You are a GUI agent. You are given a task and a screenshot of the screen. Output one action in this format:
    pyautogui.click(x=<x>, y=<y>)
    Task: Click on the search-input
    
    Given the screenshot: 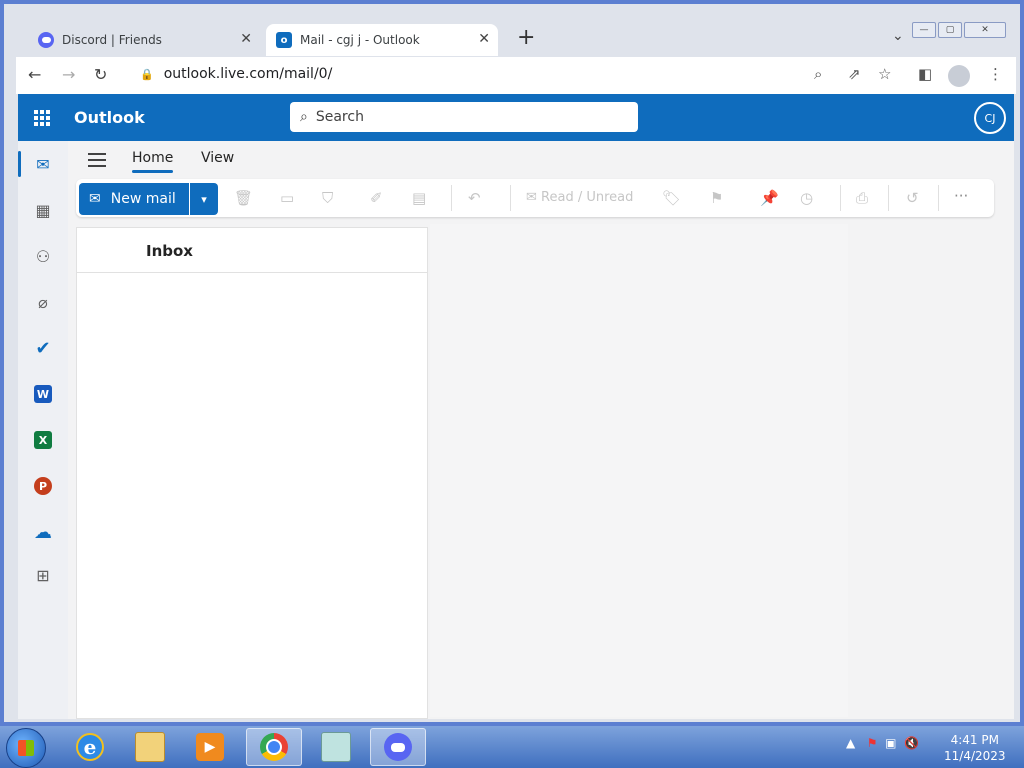 What is the action you would take?
    pyautogui.click(x=465, y=117)
    